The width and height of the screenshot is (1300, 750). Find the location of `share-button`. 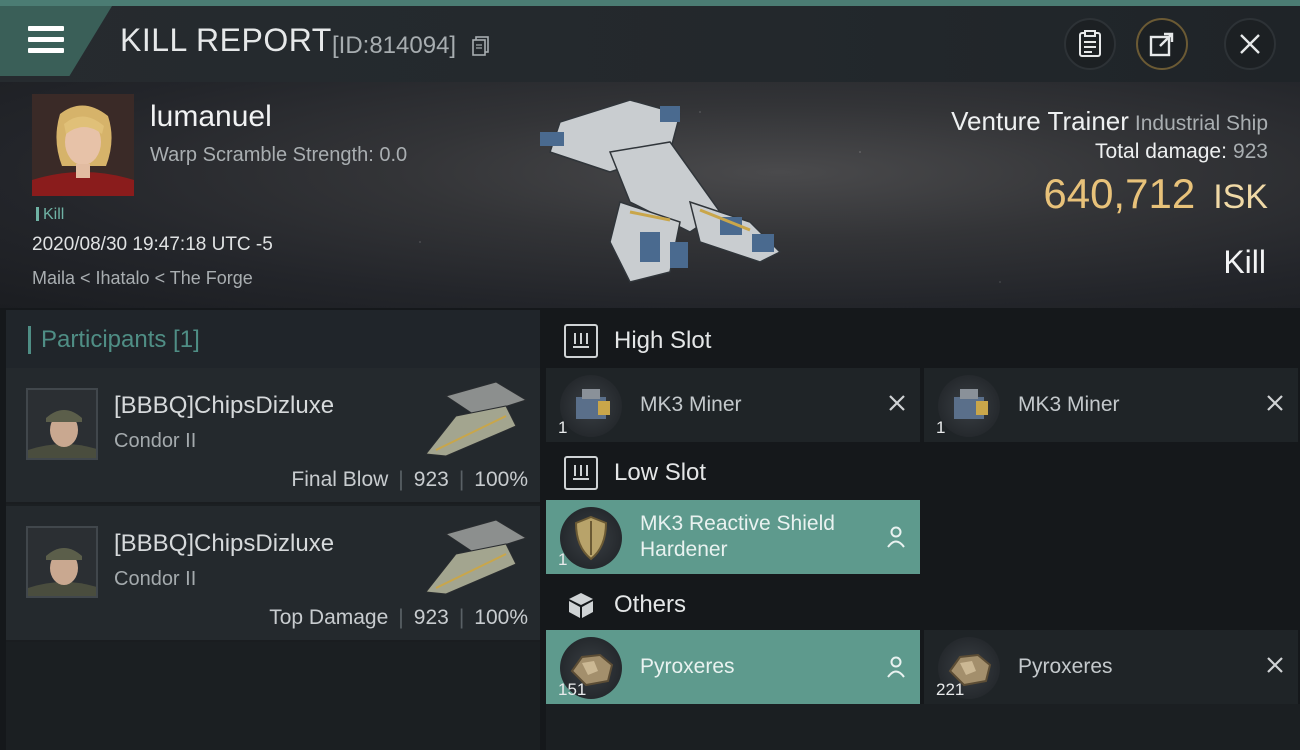

share-button is located at coordinates (1162, 44).